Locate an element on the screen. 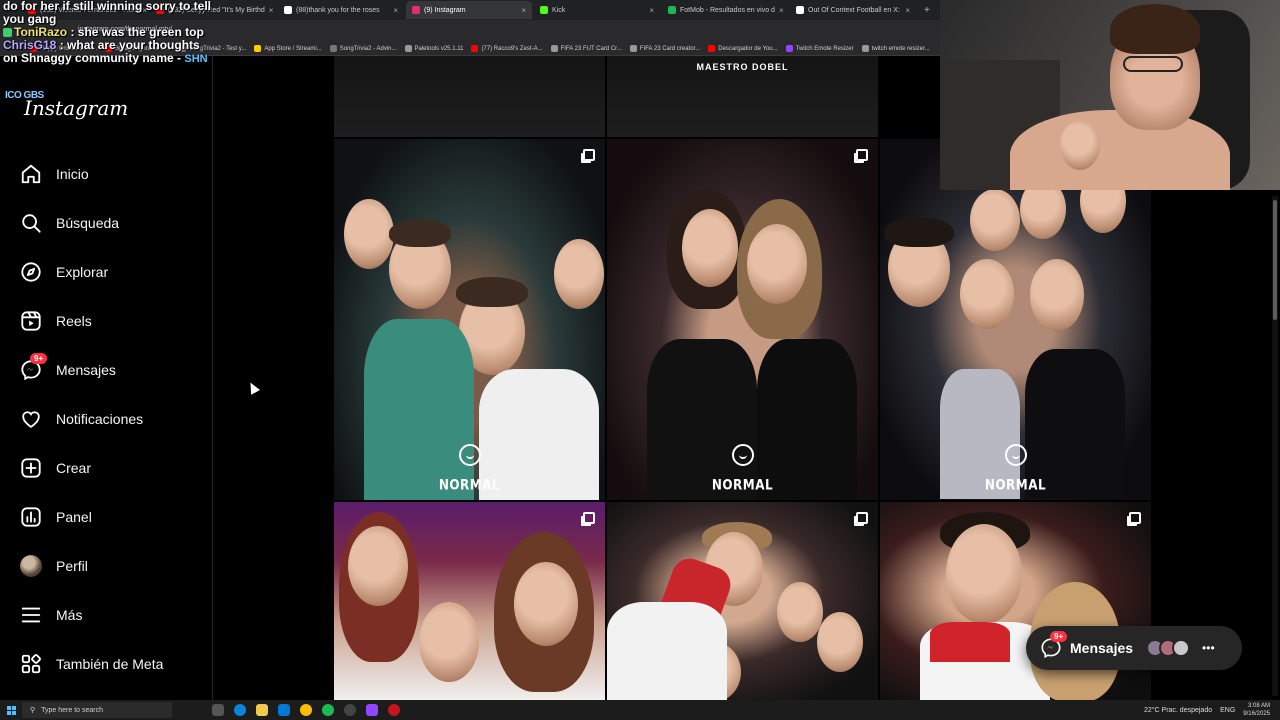  nav-mensajes: 9+ Mensajes is located at coordinates (68, 368).